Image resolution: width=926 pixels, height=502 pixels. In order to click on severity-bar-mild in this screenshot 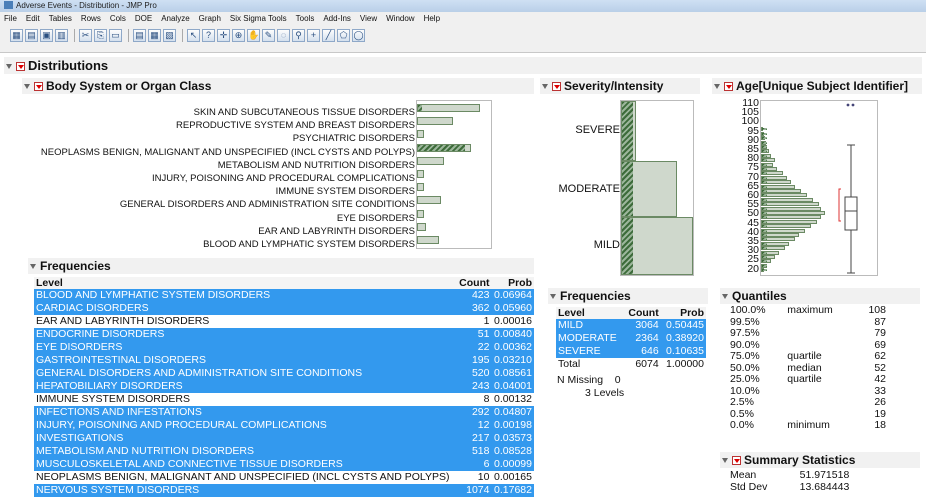, I will do `click(657, 246)`.